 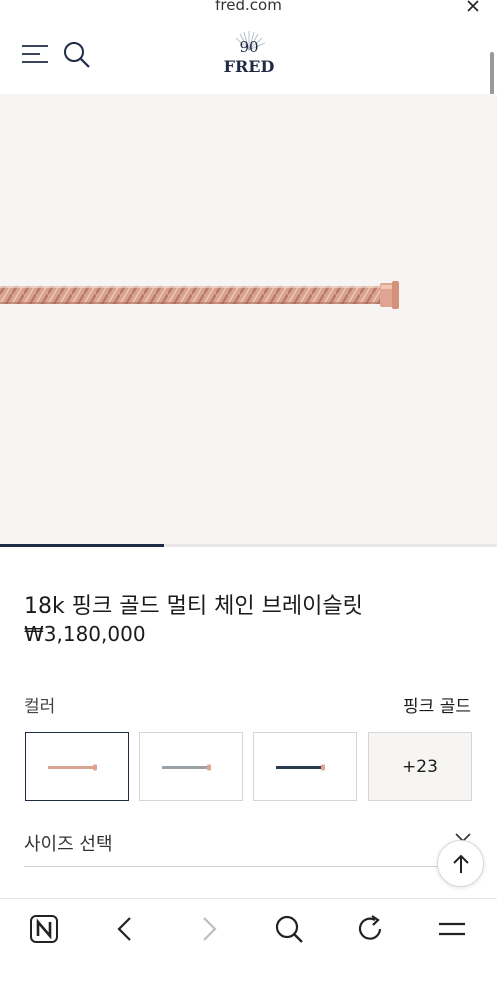 I want to click on size-select-label: 사이즈 선택, so click(x=68, y=843).